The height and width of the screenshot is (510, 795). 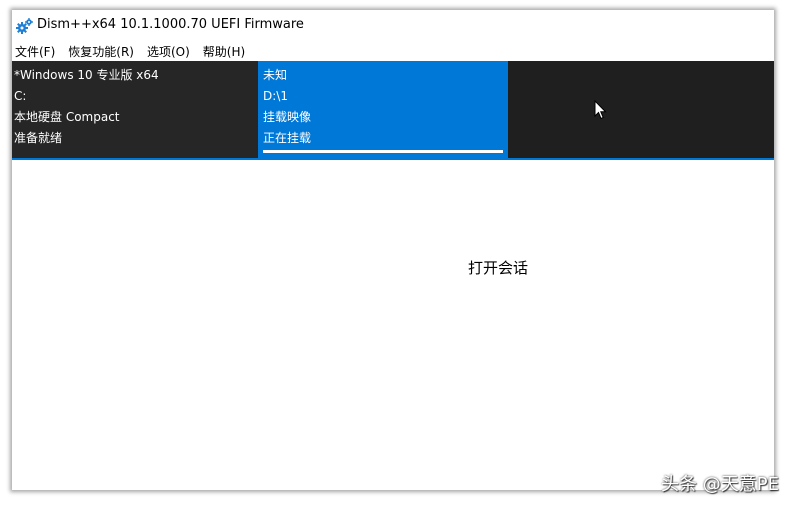 I want to click on session-name: *Windows 10 专业版 x64, so click(x=86, y=75).